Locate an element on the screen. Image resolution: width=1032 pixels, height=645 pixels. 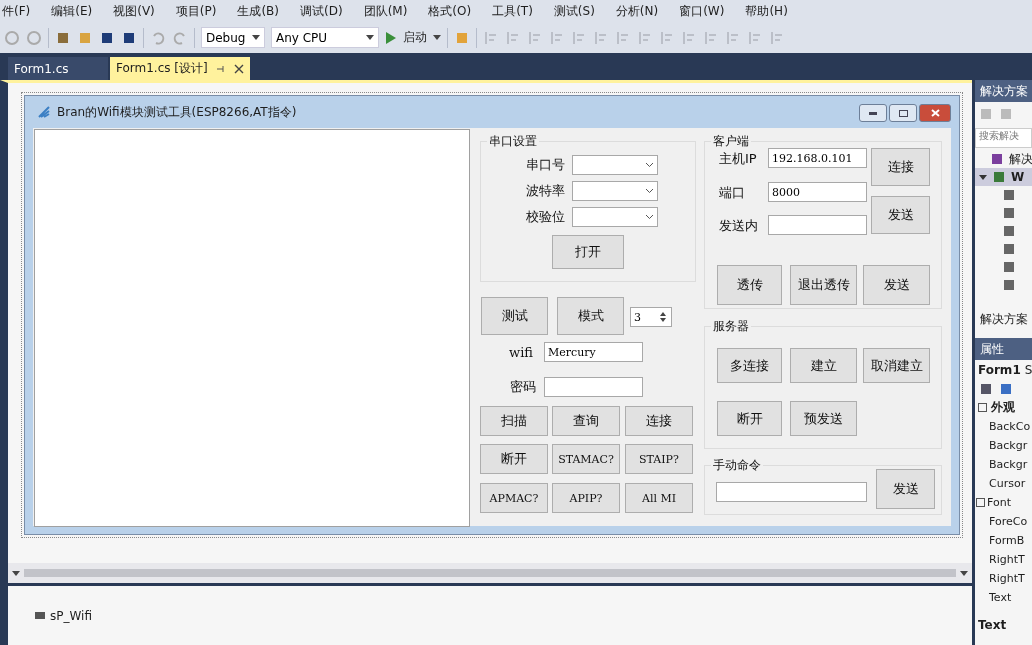
maximize-icon is located at coordinates (903, 113).